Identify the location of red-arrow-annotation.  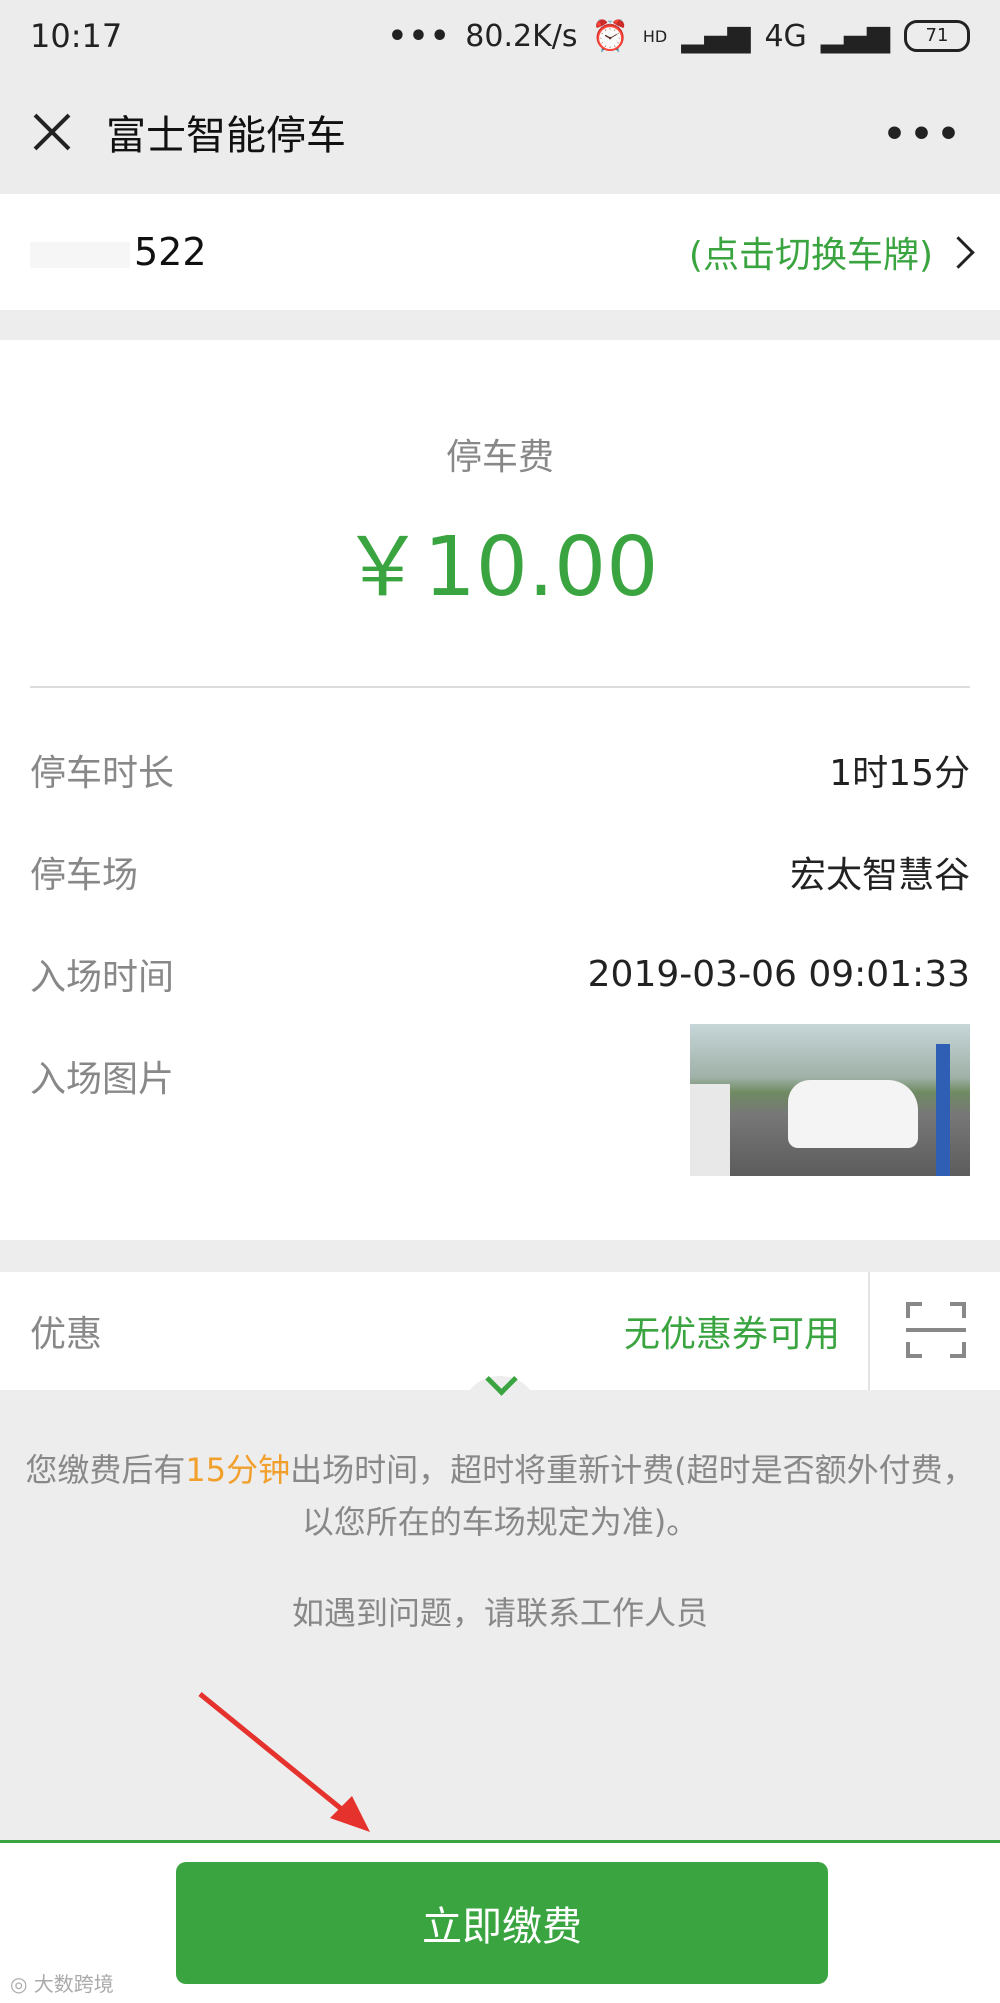
(284, 1762).